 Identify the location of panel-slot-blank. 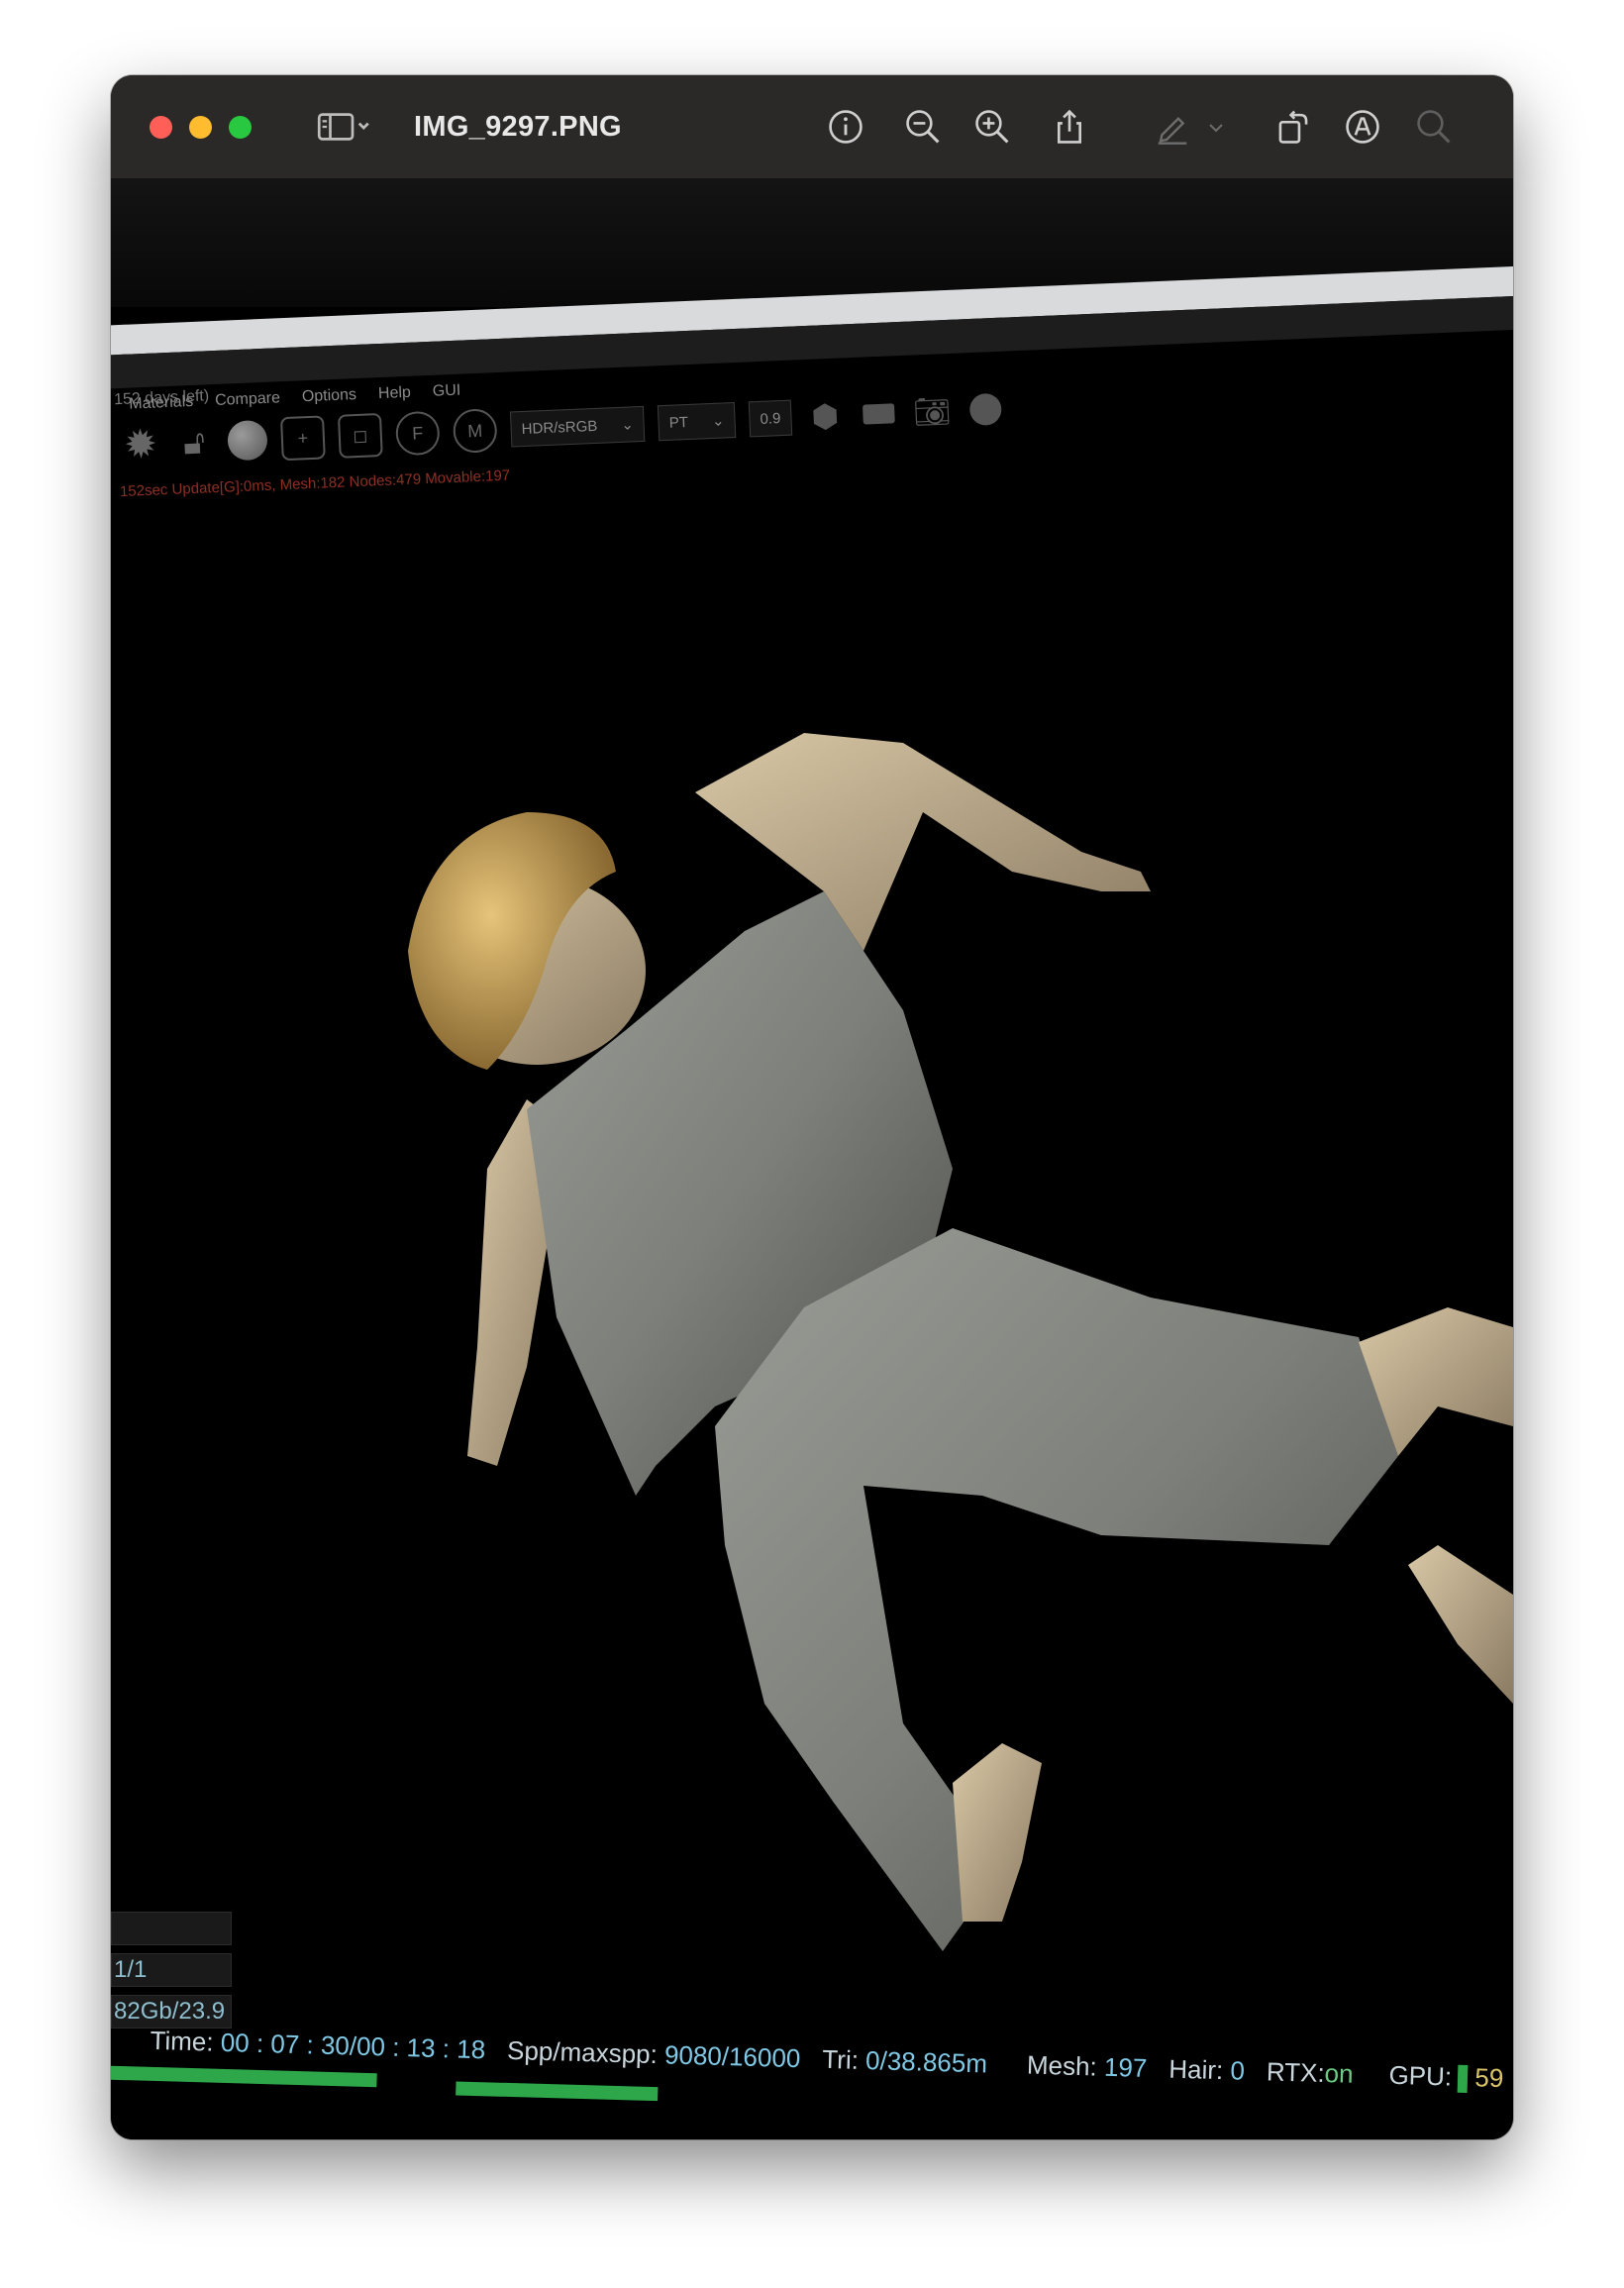
(171, 1928).